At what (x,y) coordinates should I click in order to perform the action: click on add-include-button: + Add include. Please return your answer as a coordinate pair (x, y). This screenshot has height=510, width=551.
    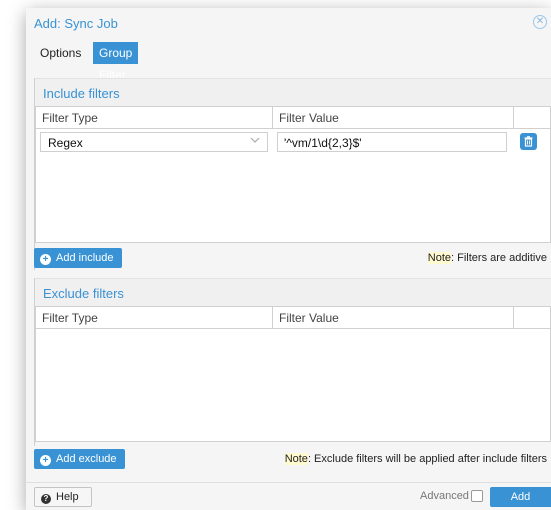
    Looking at the image, I should click on (78, 258).